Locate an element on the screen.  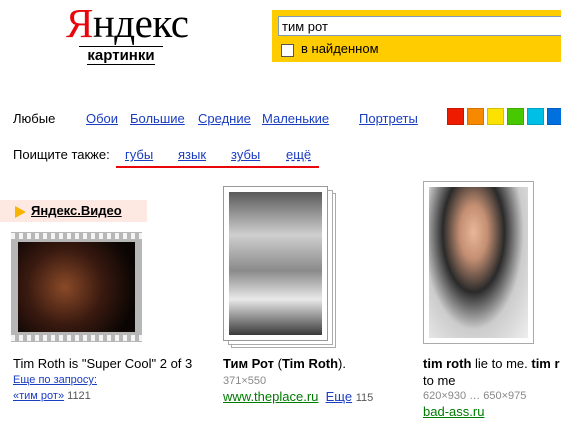
color-filter-yellow is located at coordinates (495, 116).